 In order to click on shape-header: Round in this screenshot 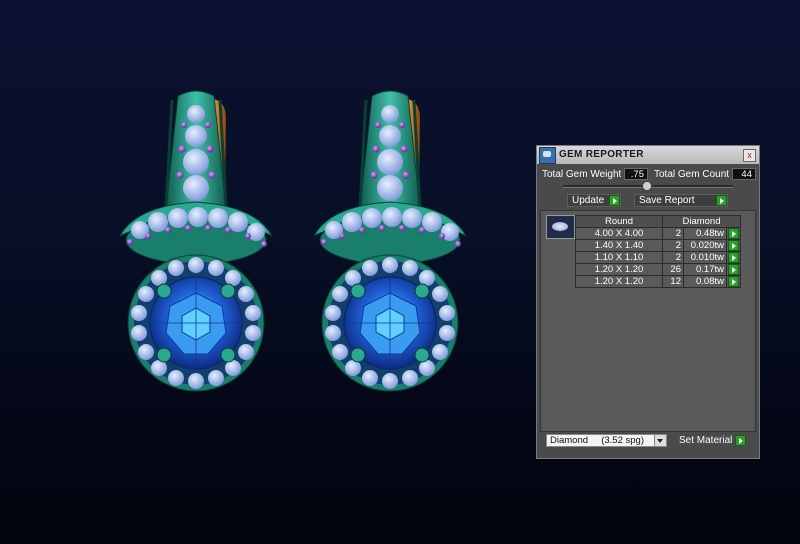, I will do `click(619, 221)`.